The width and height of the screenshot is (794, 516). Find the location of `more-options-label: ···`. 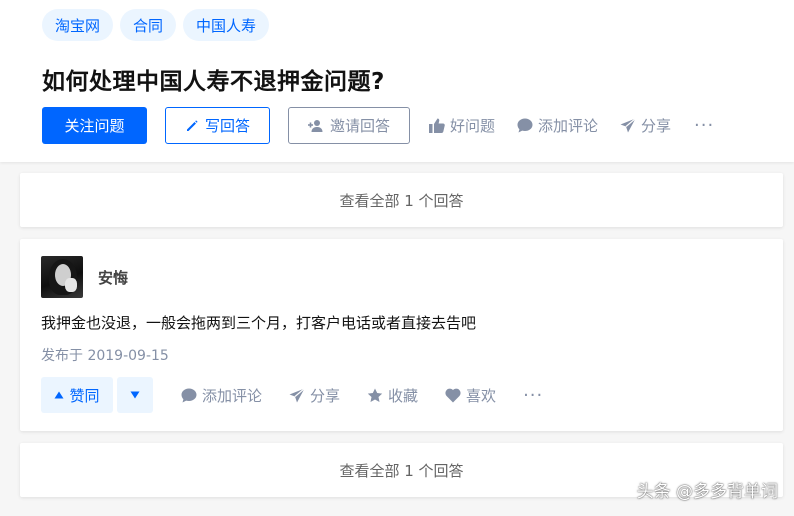

more-options-label: ··· is located at coordinates (704, 125).